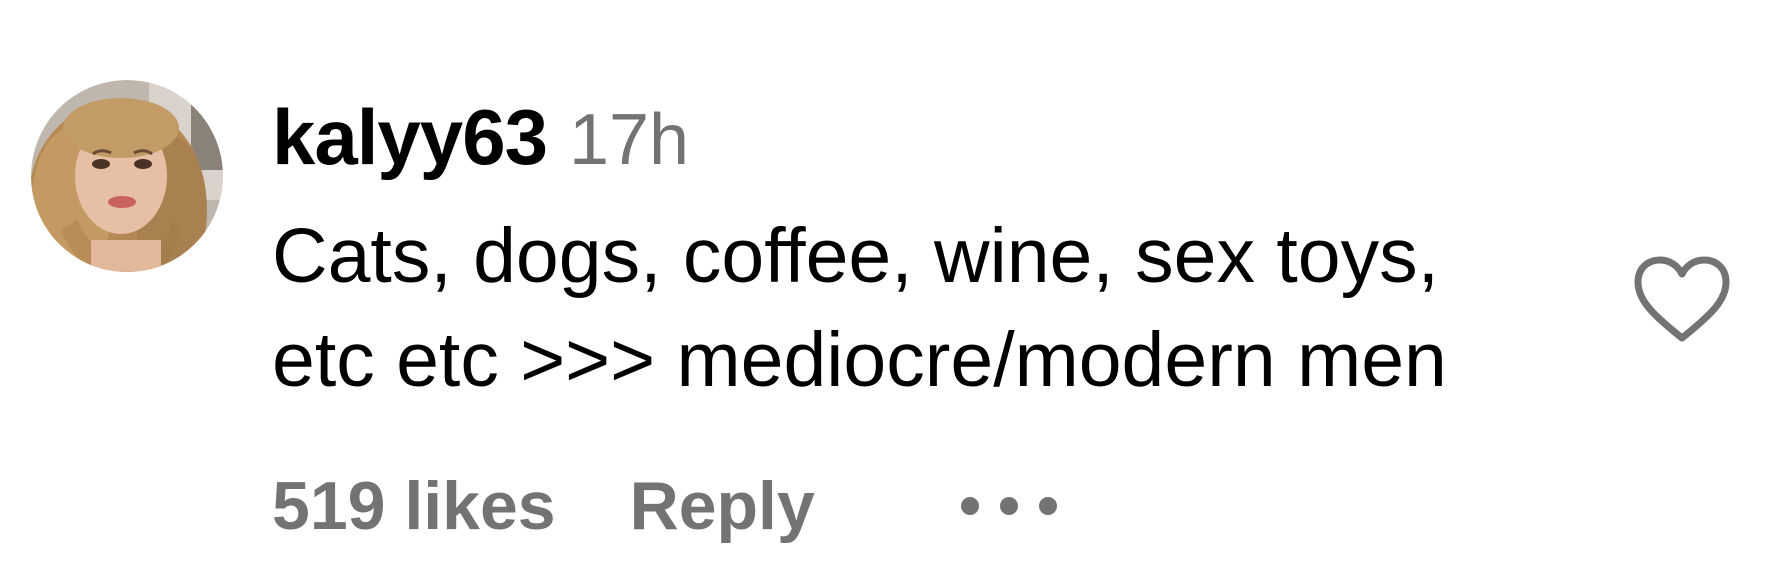 This screenshot has width=1776, height=563. What do you see at coordinates (722, 506) in the screenshot?
I see `reply-button: Reply` at bounding box center [722, 506].